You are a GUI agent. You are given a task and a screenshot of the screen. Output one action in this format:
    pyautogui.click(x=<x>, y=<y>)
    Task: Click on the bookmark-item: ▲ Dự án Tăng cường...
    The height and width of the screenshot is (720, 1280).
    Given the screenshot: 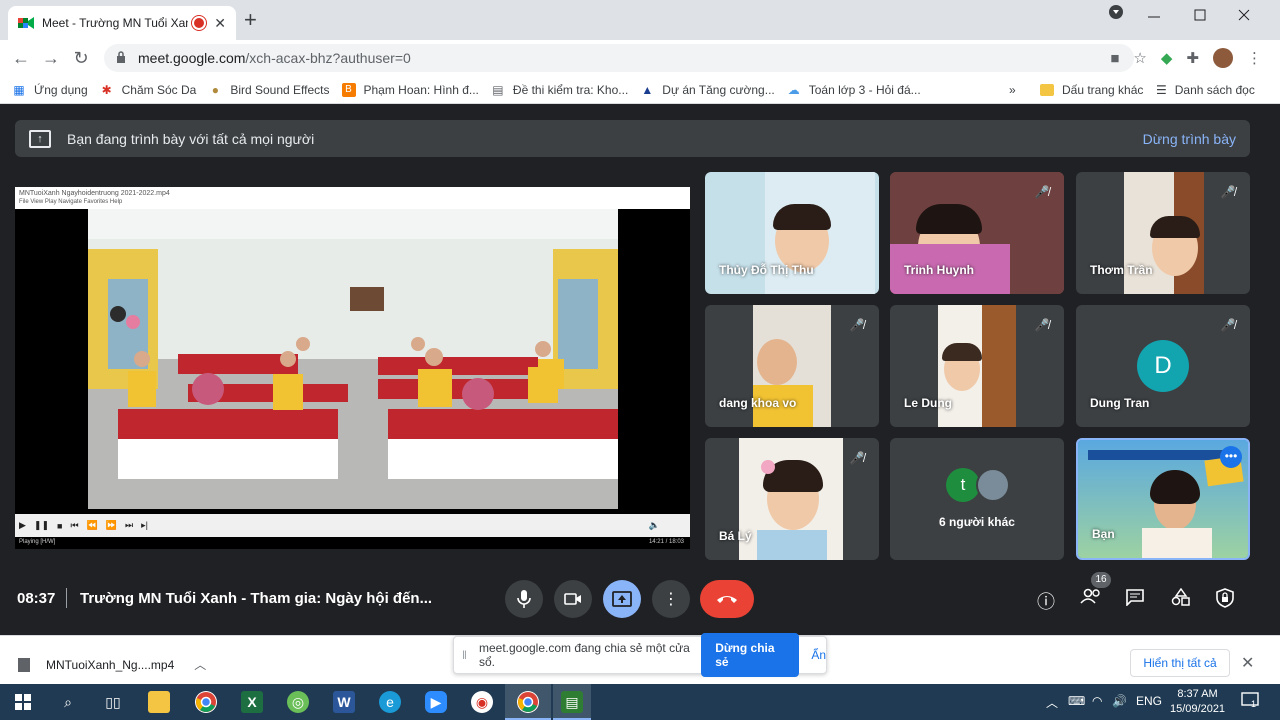 What is the action you would take?
    pyautogui.click(x=707, y=90)
    